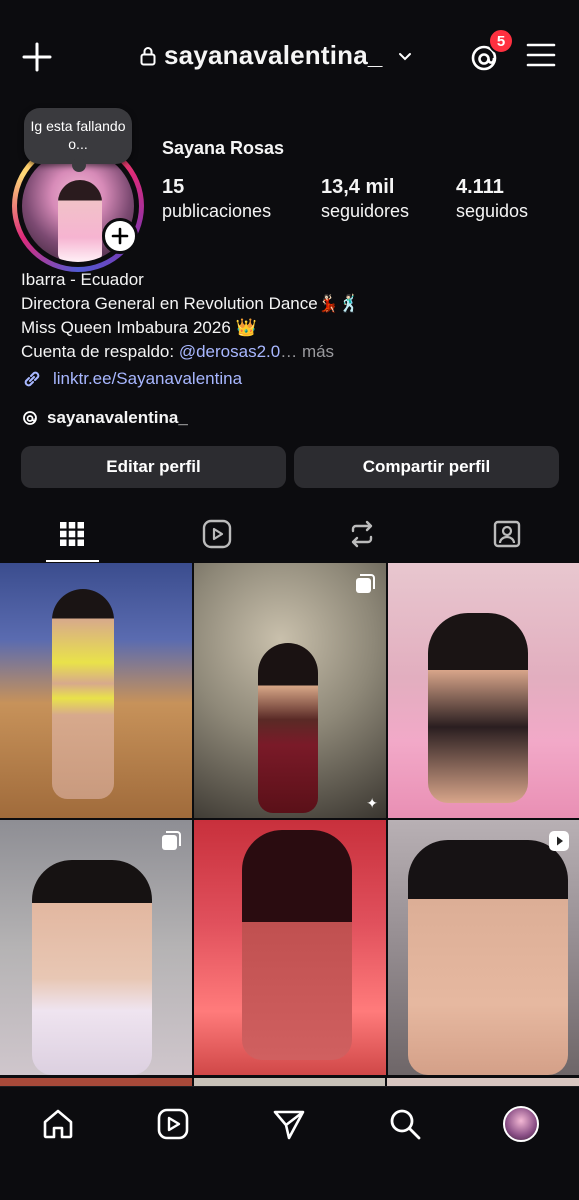 This screenshot has height=1200, width=579. Describe the element at coordinates (365, 211) in the screenshot. I see `stat-label: seguidores` at that location.